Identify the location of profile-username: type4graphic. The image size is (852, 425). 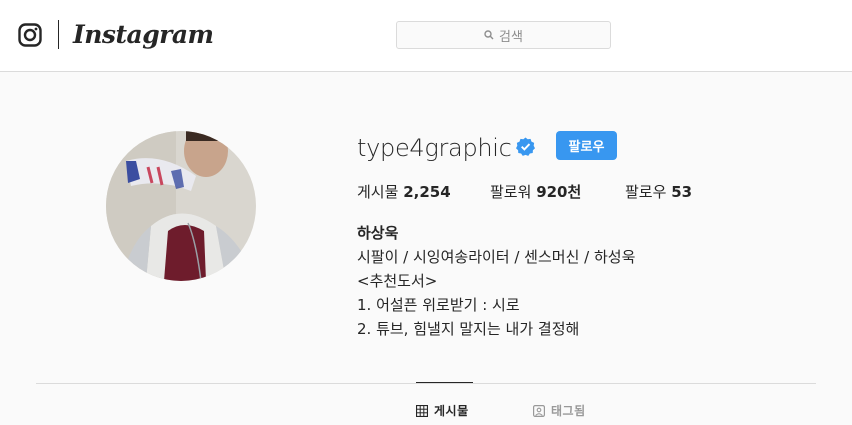
(434, 148).